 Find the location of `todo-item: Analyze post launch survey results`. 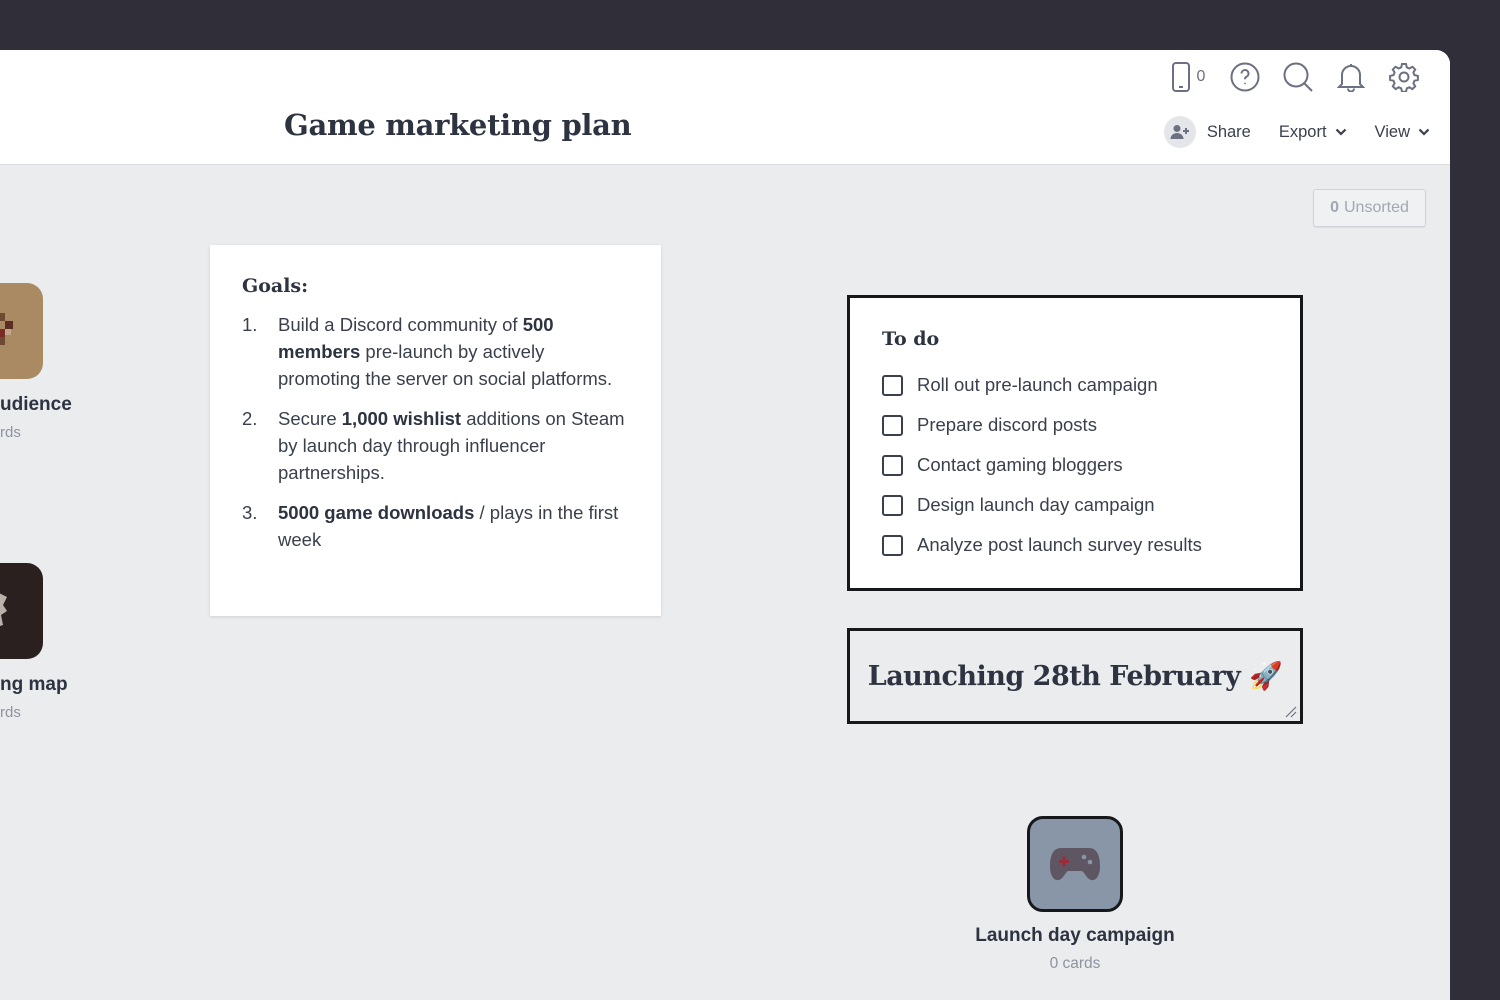

todo-item: Analyze post launch survey results is located at coordinates (1075, 545).